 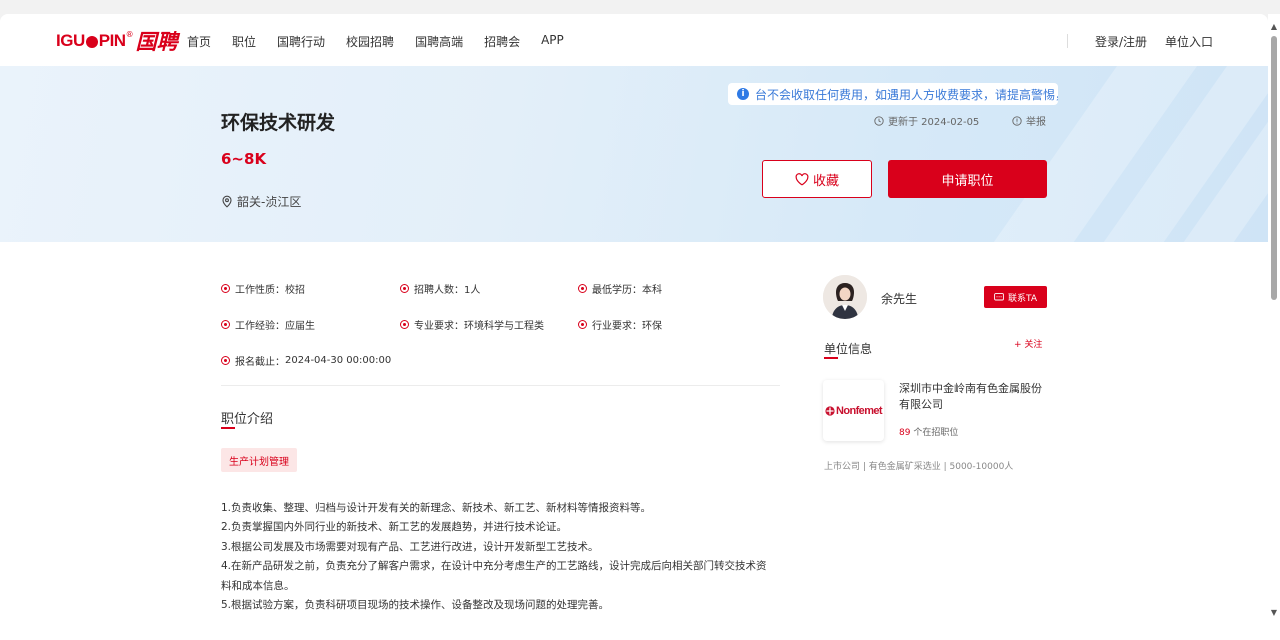 What do you see at coordinates (652, 326) in the screenshot?
I see `detail-value: 环保` at bounding box center [652, 326].